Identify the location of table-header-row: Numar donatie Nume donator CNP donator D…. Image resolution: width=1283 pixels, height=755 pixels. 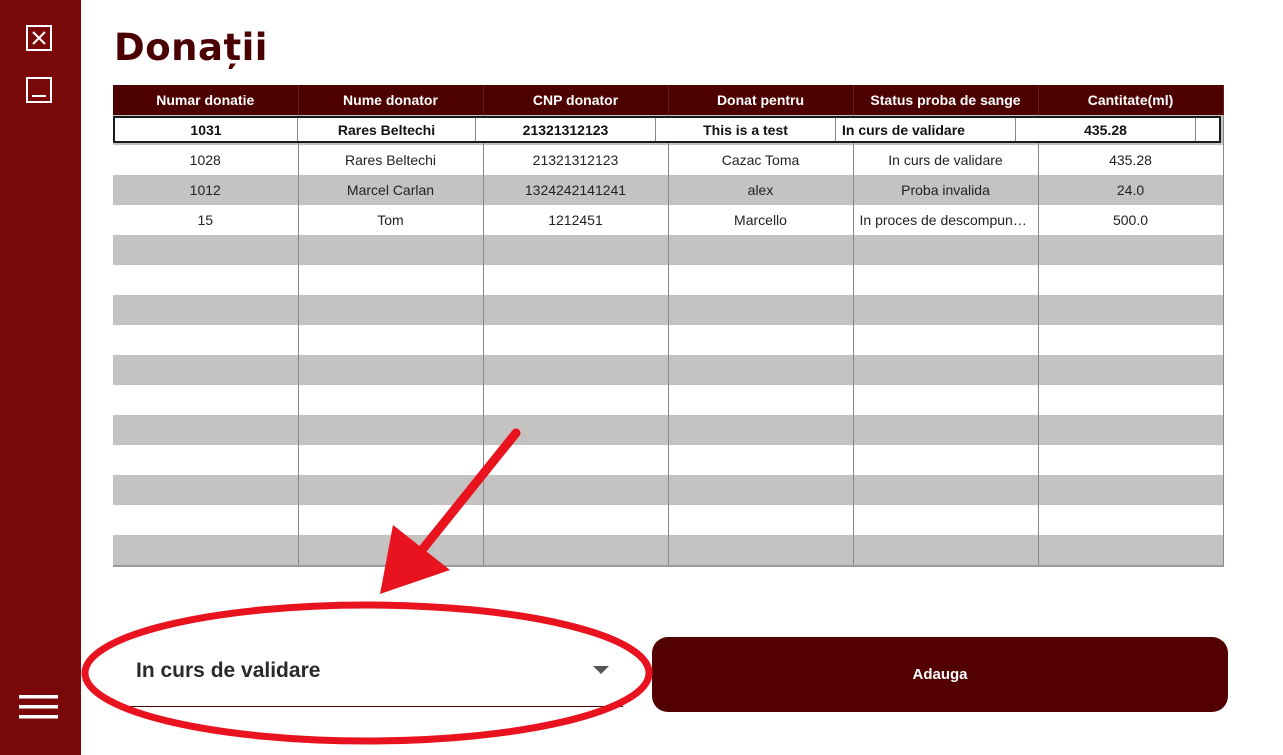
(668, 100).